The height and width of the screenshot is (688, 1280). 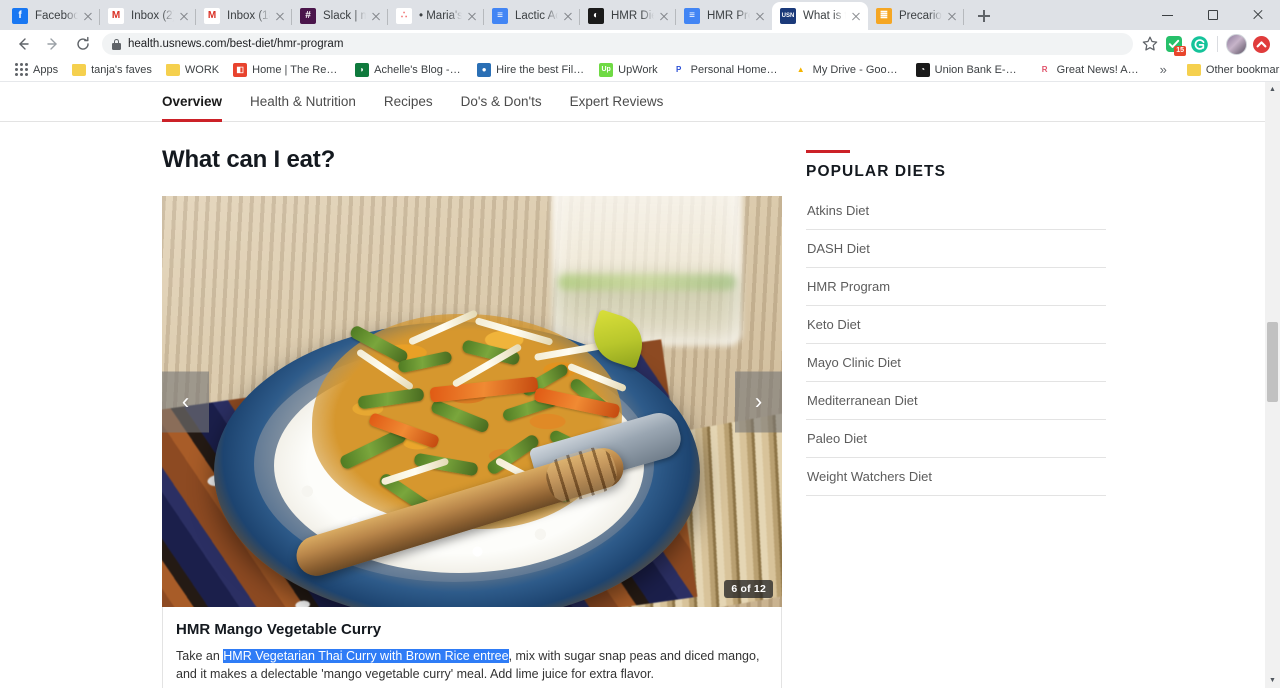 I want to click on bookmark-item: Up UpWork, so click(x=628, y=70).